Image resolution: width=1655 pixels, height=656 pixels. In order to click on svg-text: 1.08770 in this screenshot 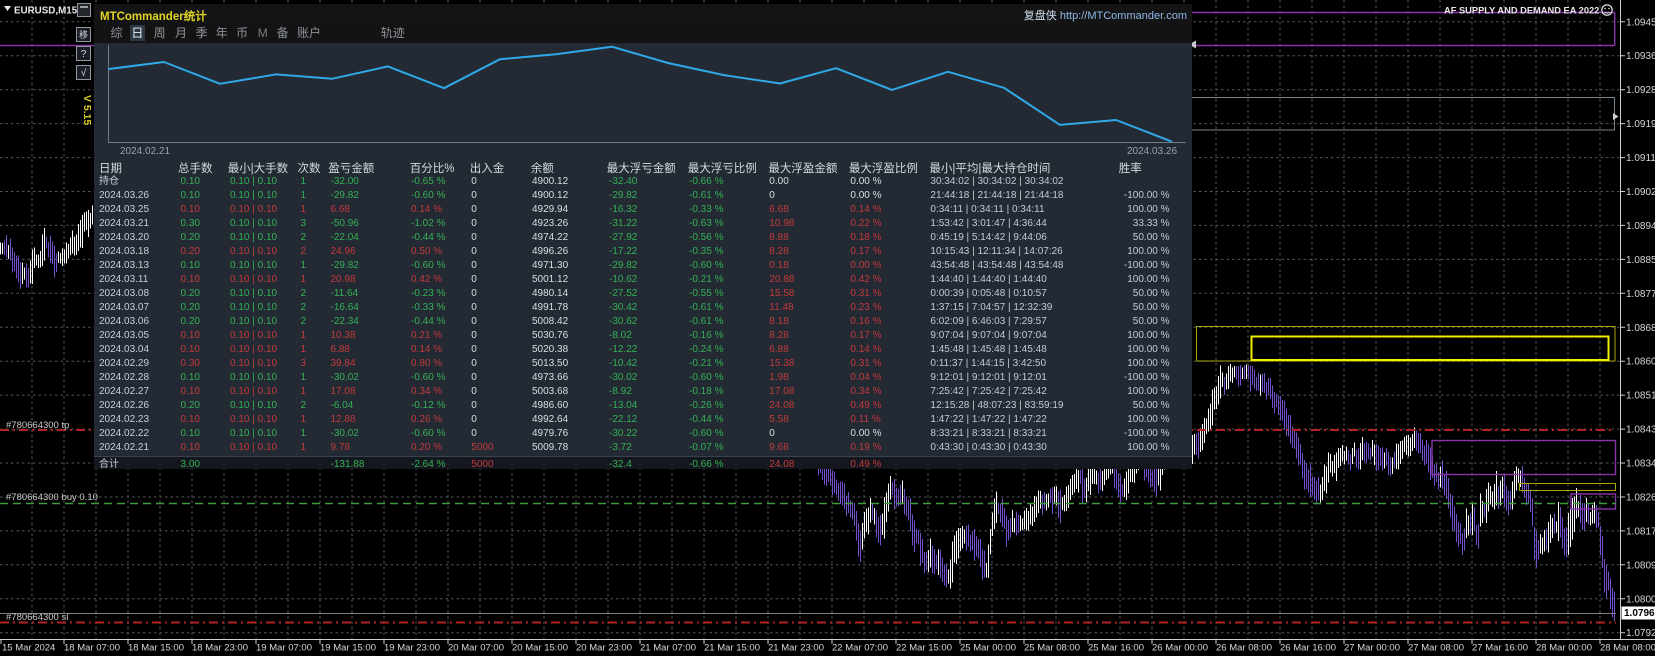, I will do `click(1640, 294)`.